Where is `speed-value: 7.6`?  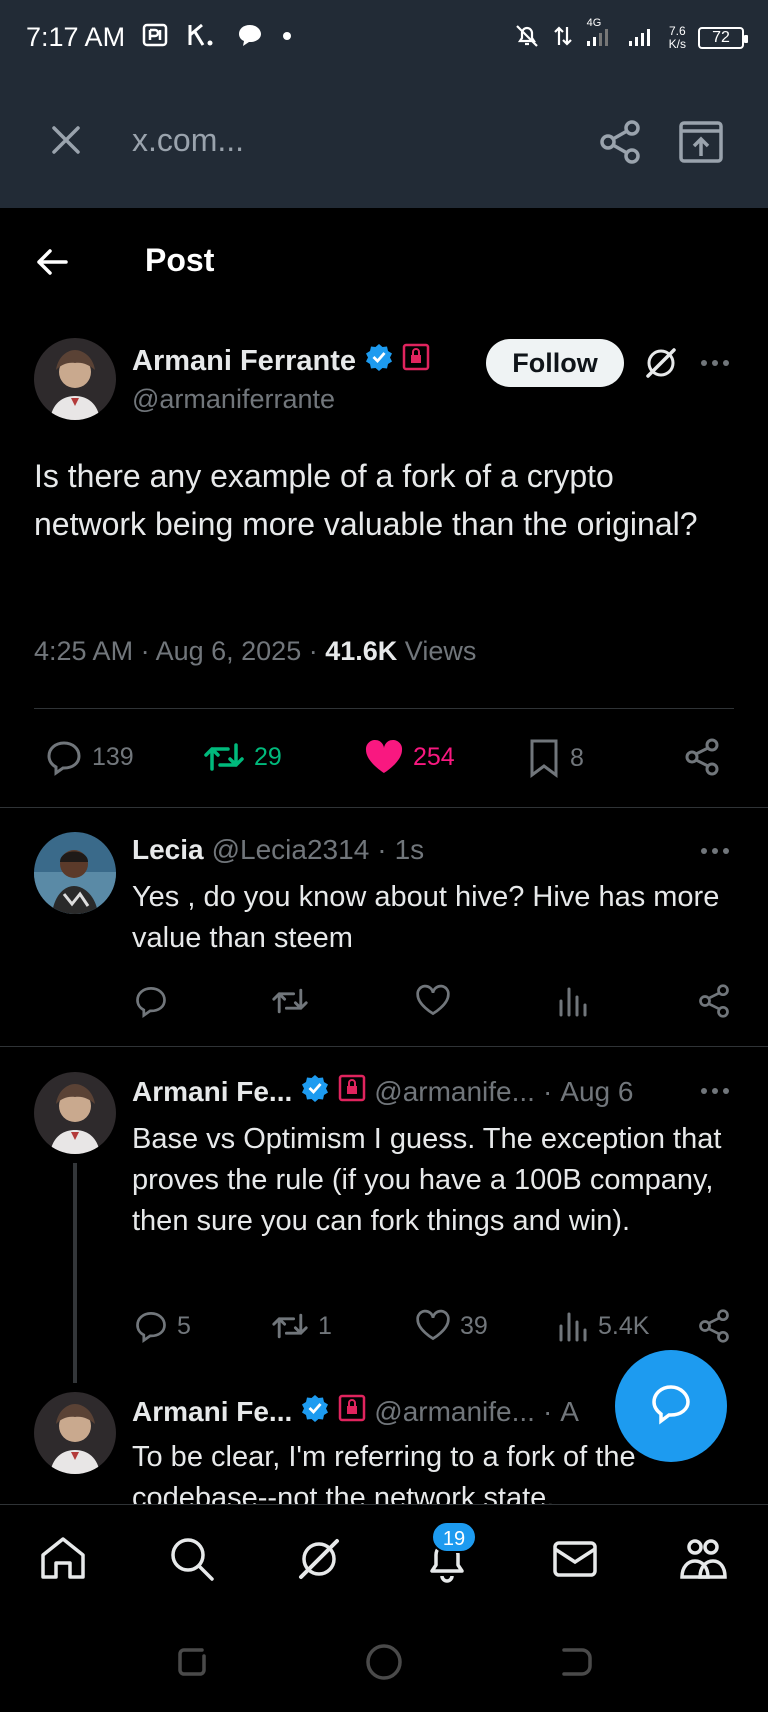 speed-value: 7.6 is located at coordinates (677, 30).